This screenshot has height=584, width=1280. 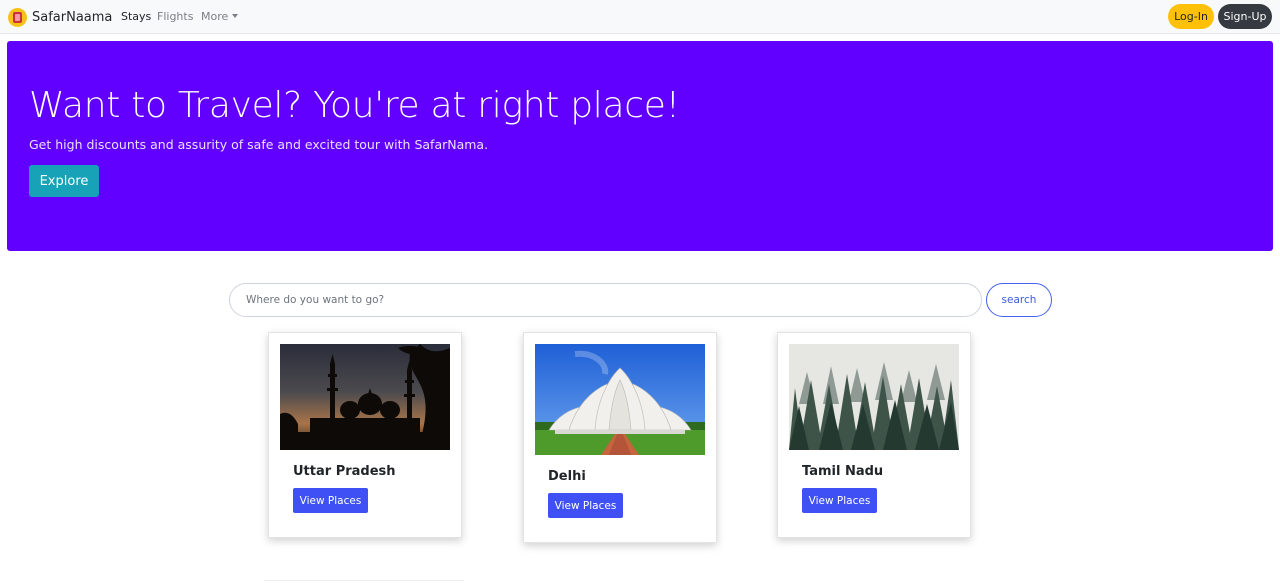 What do you see at coordinates (215, 16) in the screenshot?
I see `nav-dropdown-more-label: More` at bounding box center [215, 16].